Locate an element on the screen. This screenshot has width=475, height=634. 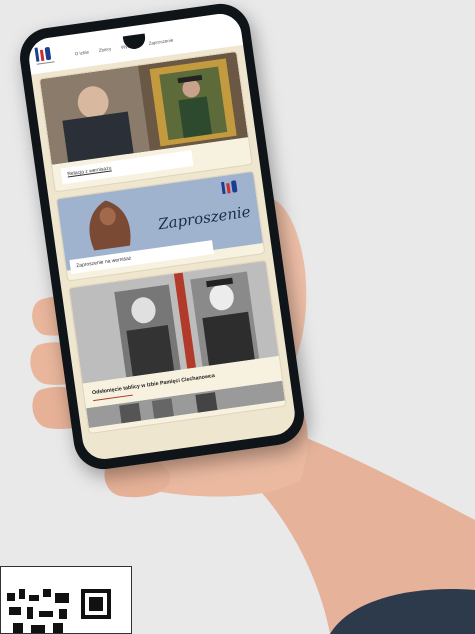
nav-item-about: O Izbie is located at coordinates (81, 52).